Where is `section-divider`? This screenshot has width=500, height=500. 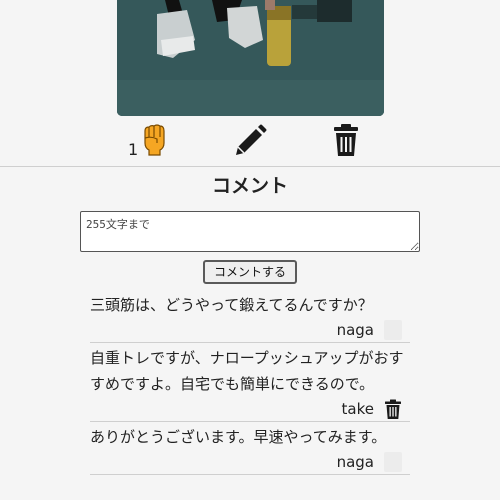
section-divider is located at coordinates (250, 166).